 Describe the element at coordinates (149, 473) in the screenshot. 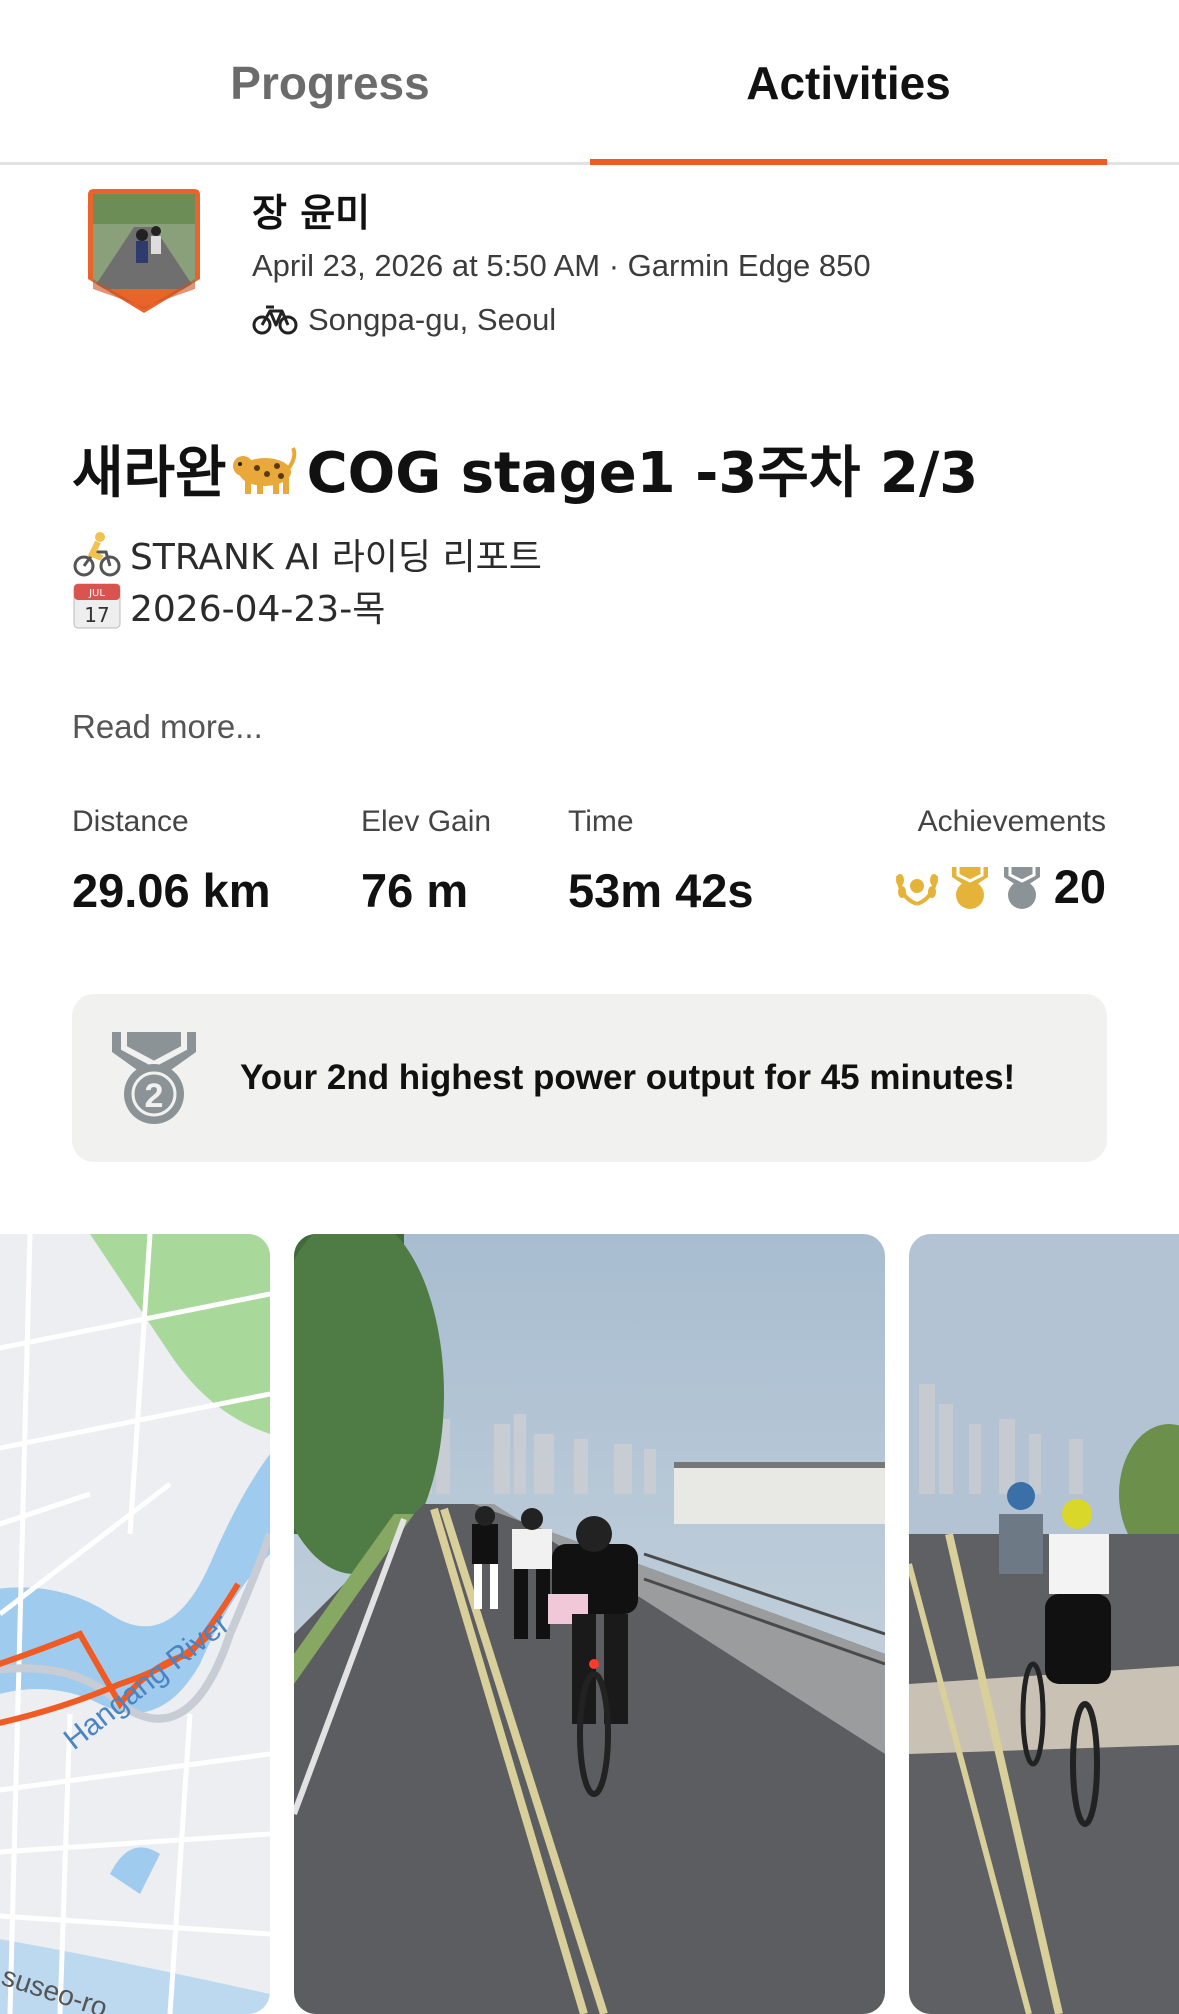

I see `title-prefix: 새라완` at that location.